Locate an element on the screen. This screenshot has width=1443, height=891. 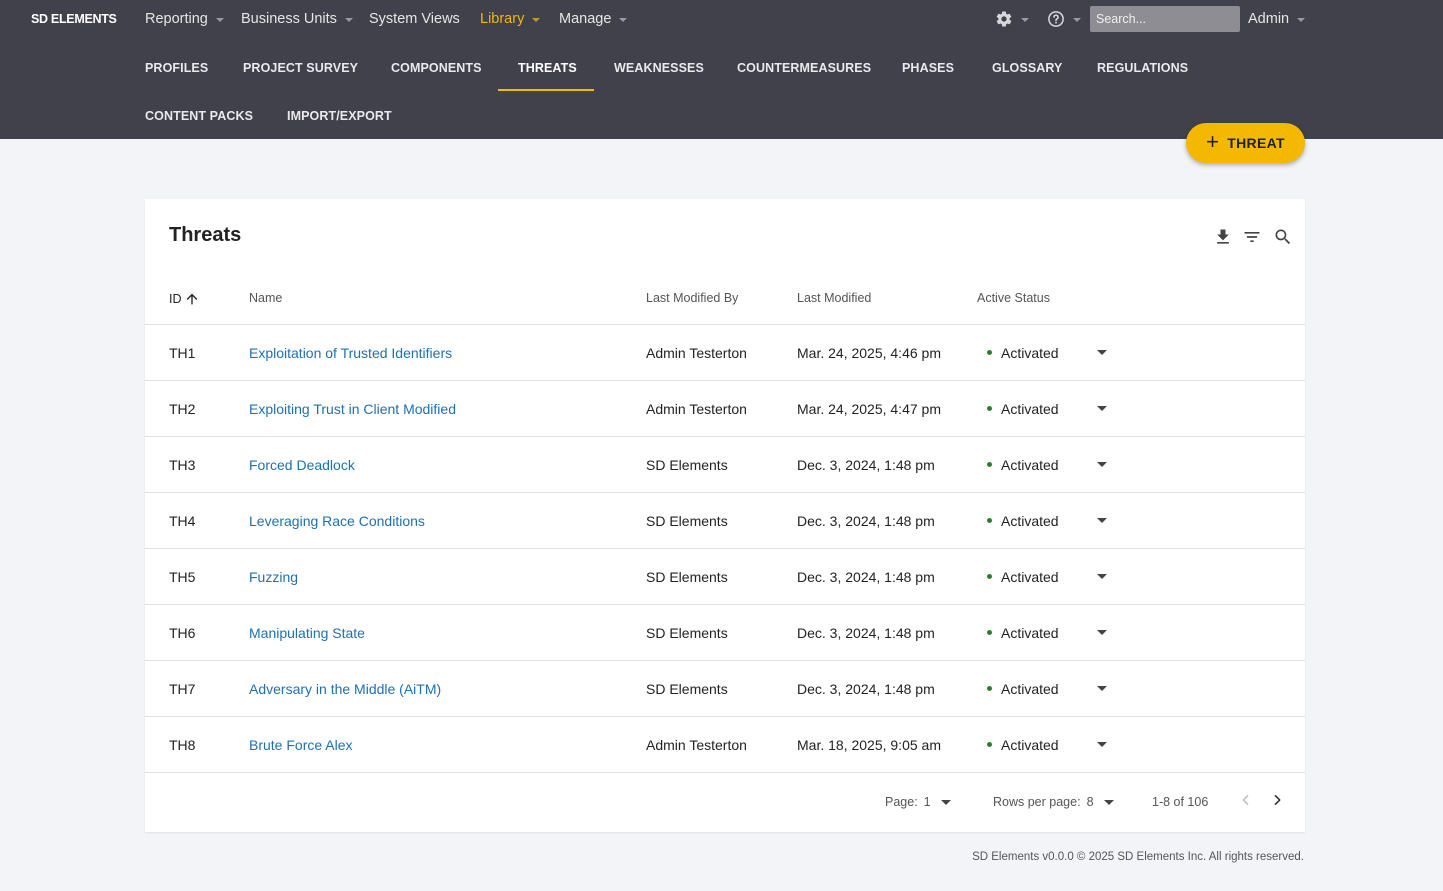
row-name-link: Forced Deadlock is located at coordinates (302, 465).